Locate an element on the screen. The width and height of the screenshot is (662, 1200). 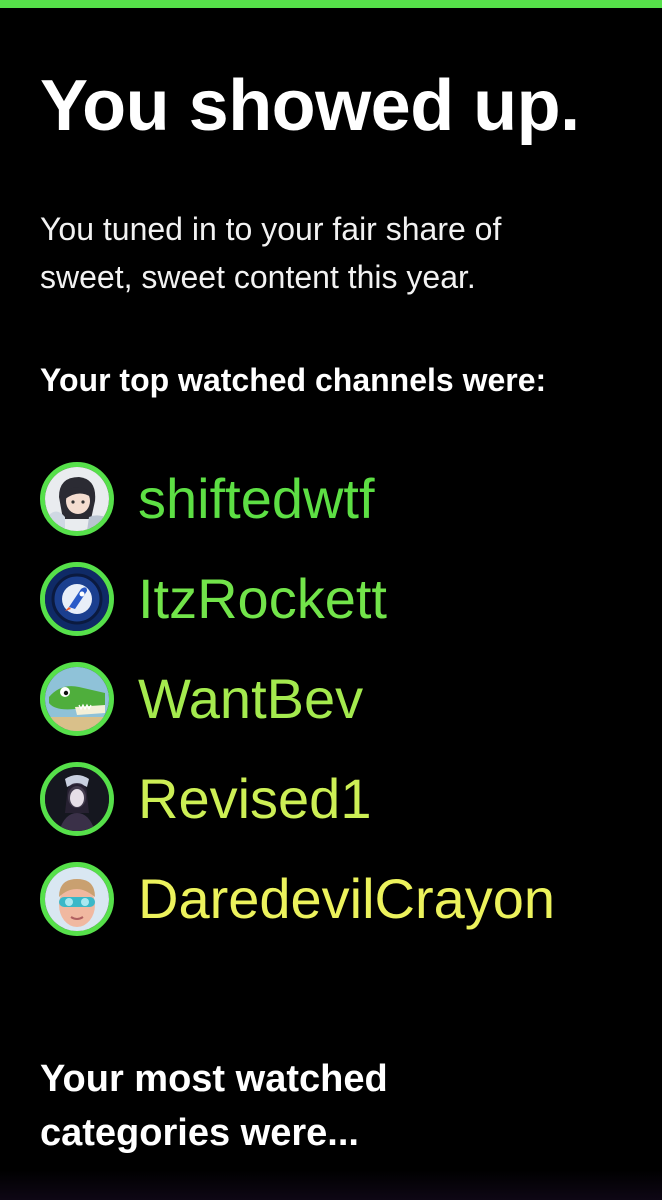
channel-name: Revised1 is located at coordinates (255, 798).